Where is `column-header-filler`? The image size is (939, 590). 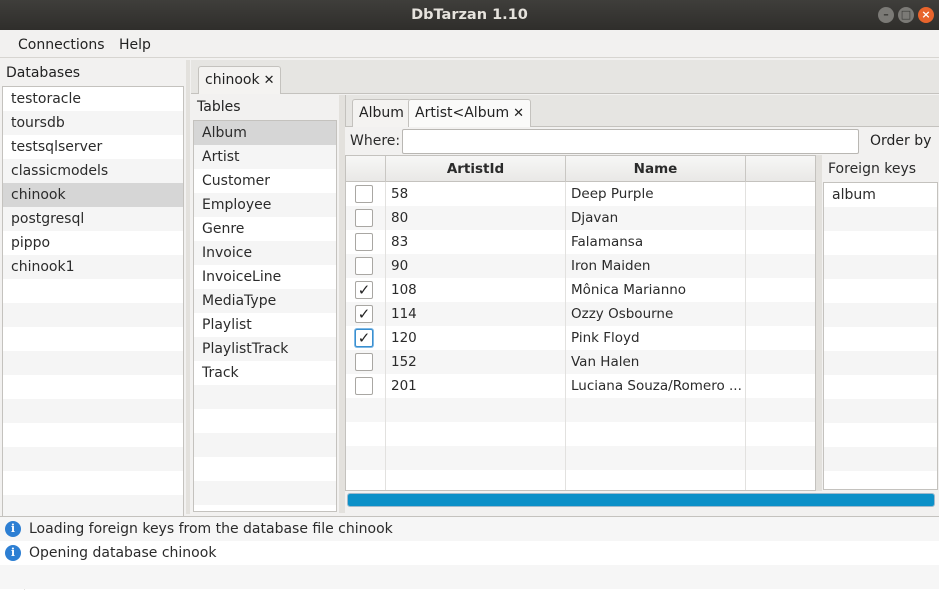
column-header-filler is located at coordinates (780, 169).